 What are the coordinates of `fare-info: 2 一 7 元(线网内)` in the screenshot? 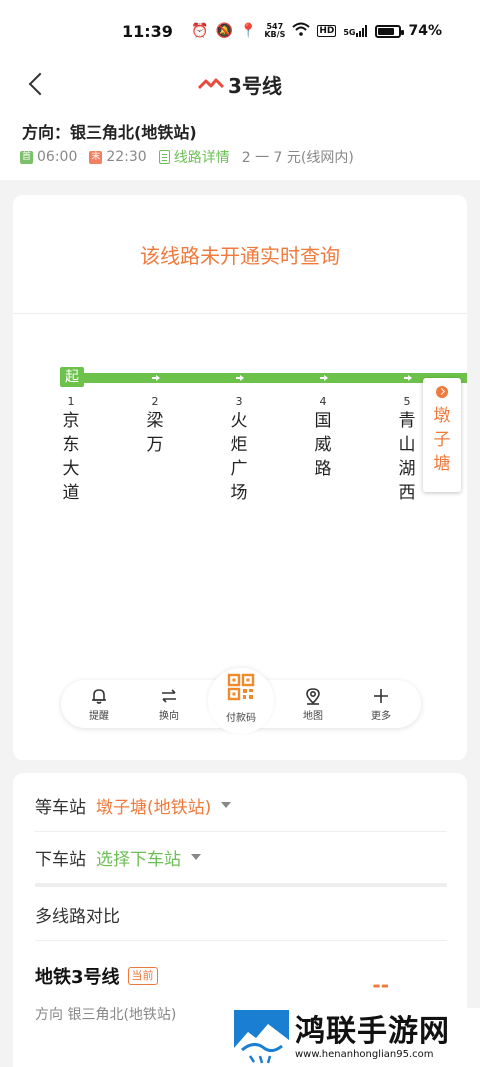 It's located at (297, 158).